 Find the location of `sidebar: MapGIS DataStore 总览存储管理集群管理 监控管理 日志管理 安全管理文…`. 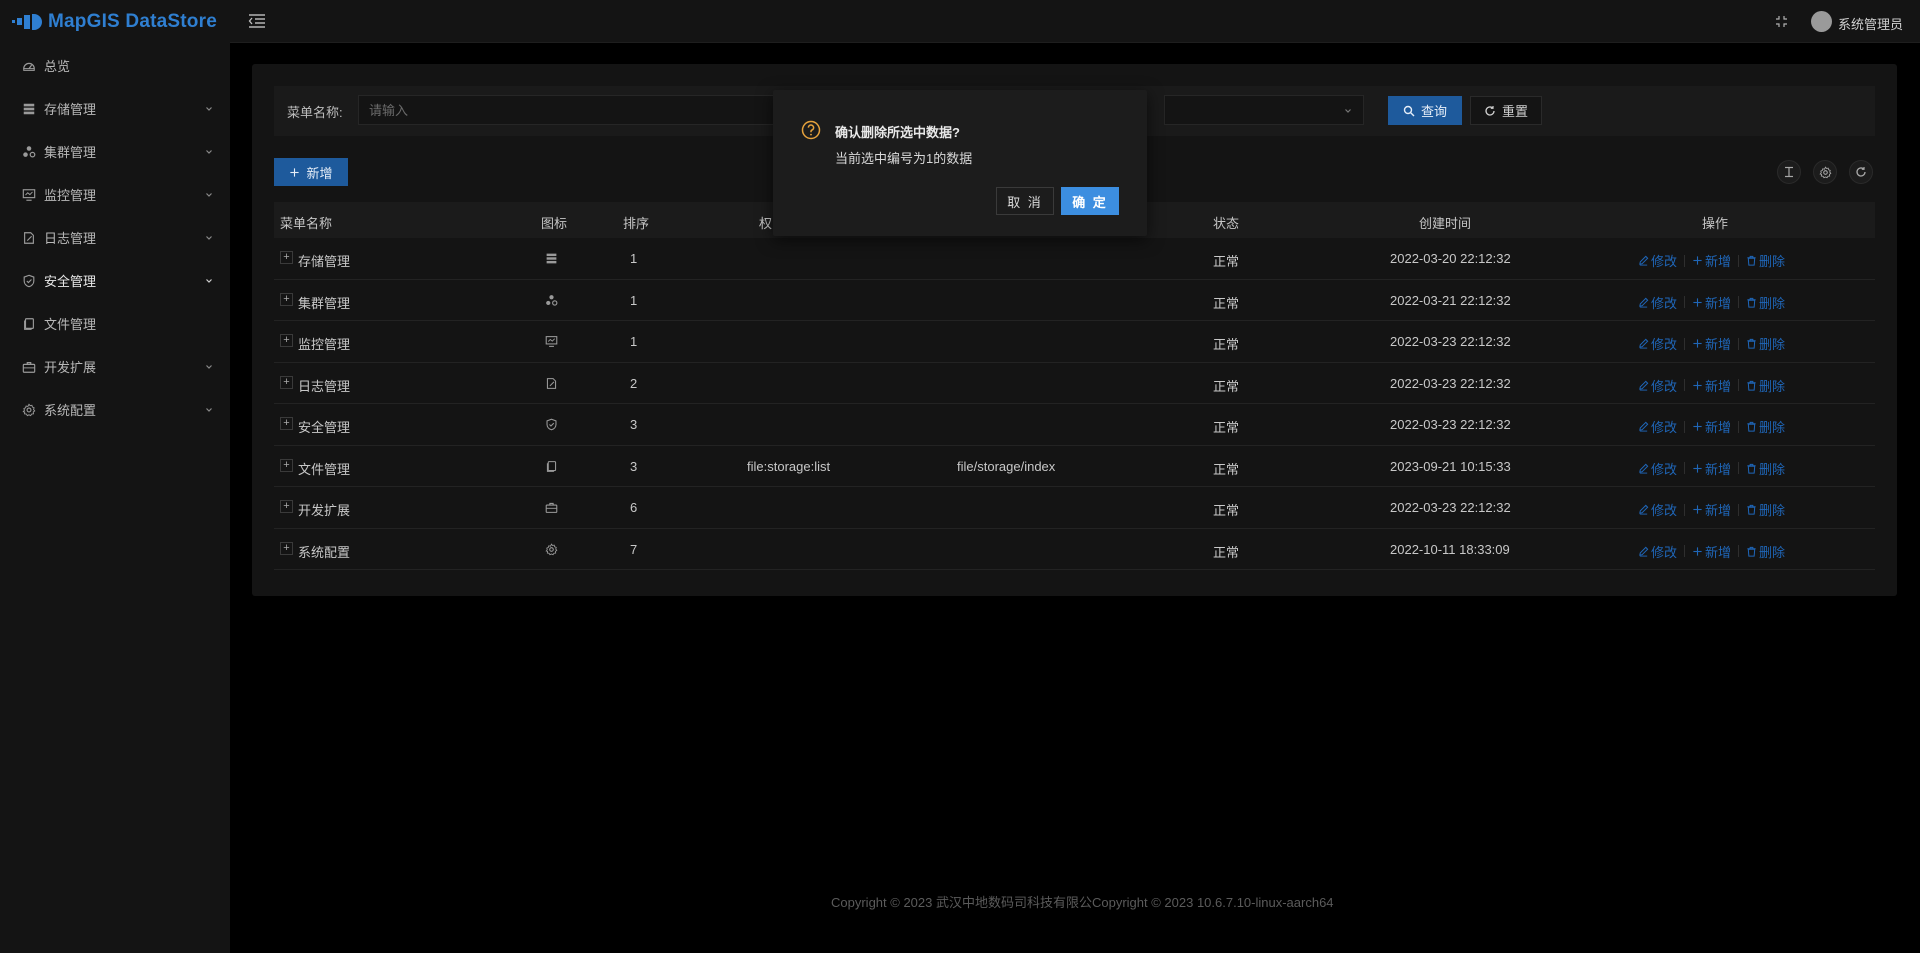

sidebar: MapGIS DataStore 总览存储管理集群管理 监控管理 日志管理 安全管理文… is located at coordinates (115, 476).